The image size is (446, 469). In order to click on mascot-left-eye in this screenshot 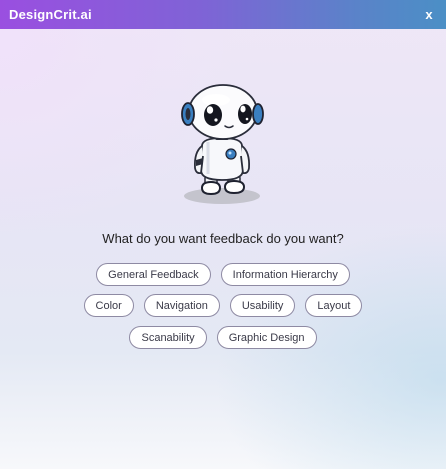, I will do `click(213, 115)`.